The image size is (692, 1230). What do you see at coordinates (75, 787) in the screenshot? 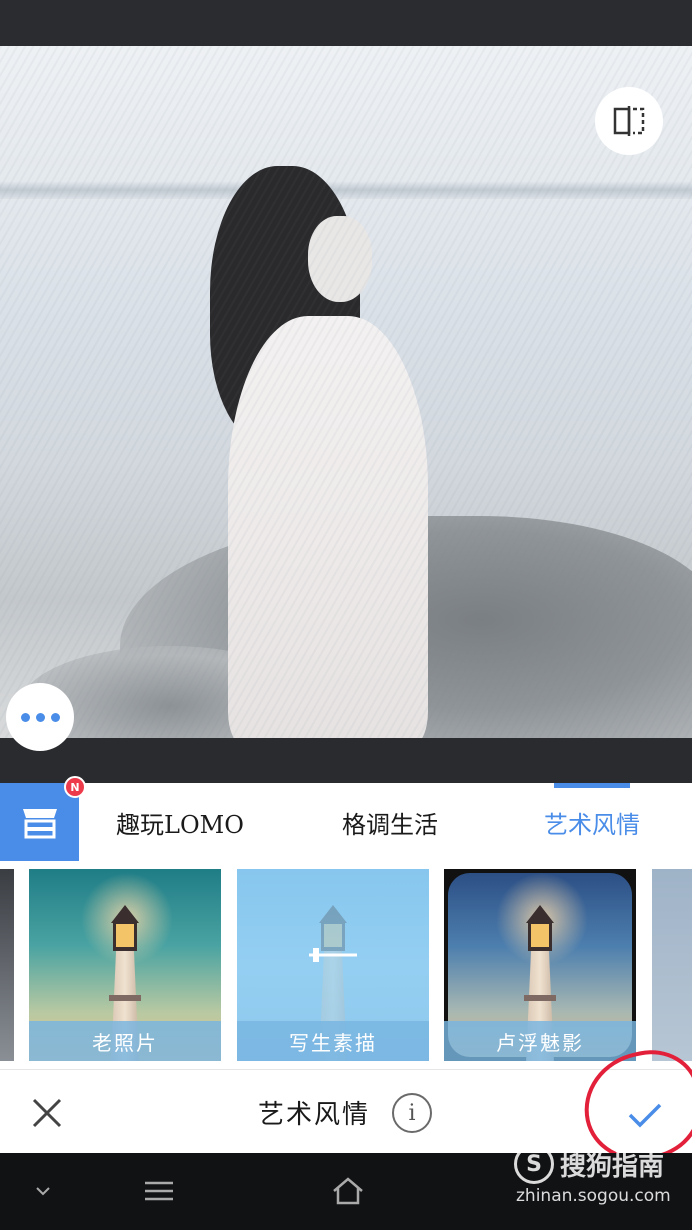
I see `new-badge: N` at bounding box center [75, 787].